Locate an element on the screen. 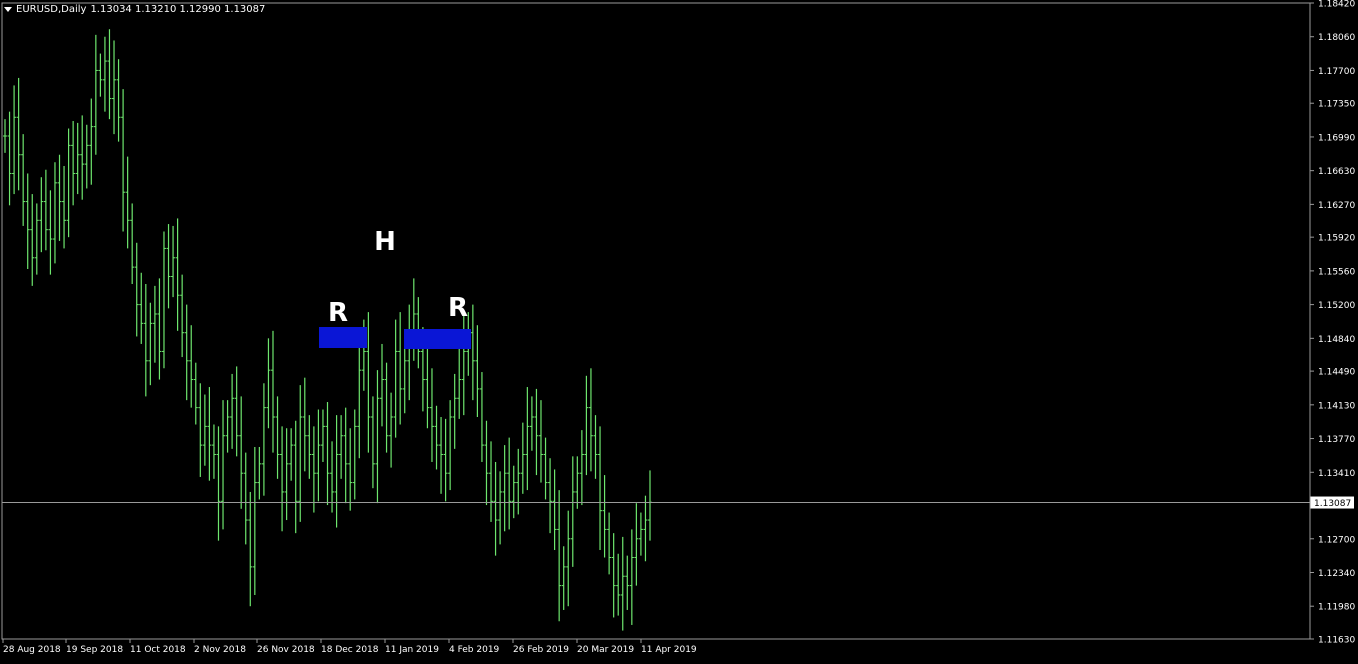 This screenshot has height=664, width=1358. symbol-label: EURUSD,Daily is located at coordinates (51, 9).